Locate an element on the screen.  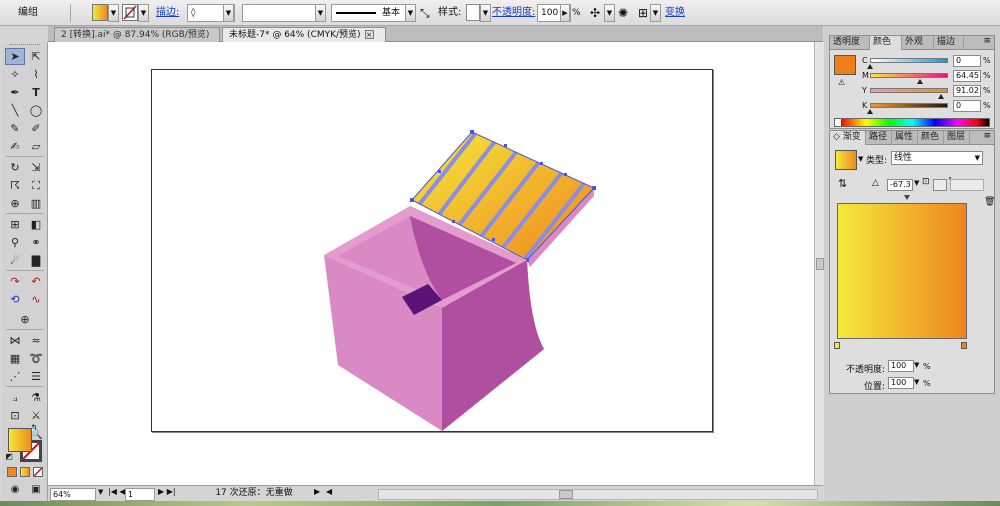
convert-anchor-tool-icon: ⟲ is located at coordinates (15, 299).